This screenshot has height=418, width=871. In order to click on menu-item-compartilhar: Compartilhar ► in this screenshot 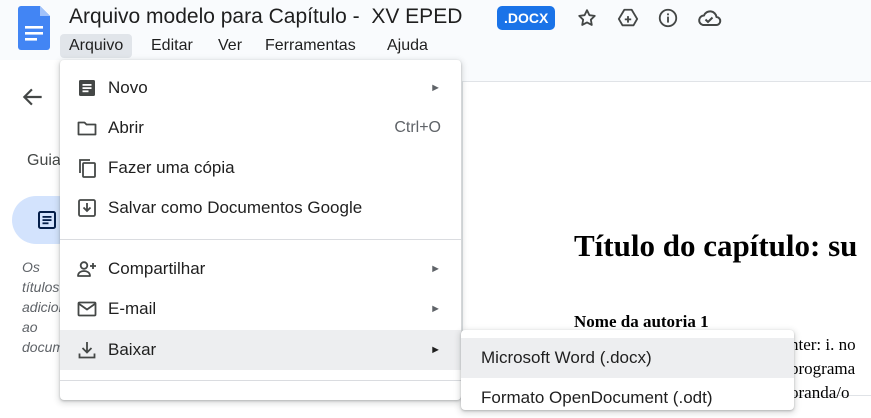, I will do `click(260, 269)`.